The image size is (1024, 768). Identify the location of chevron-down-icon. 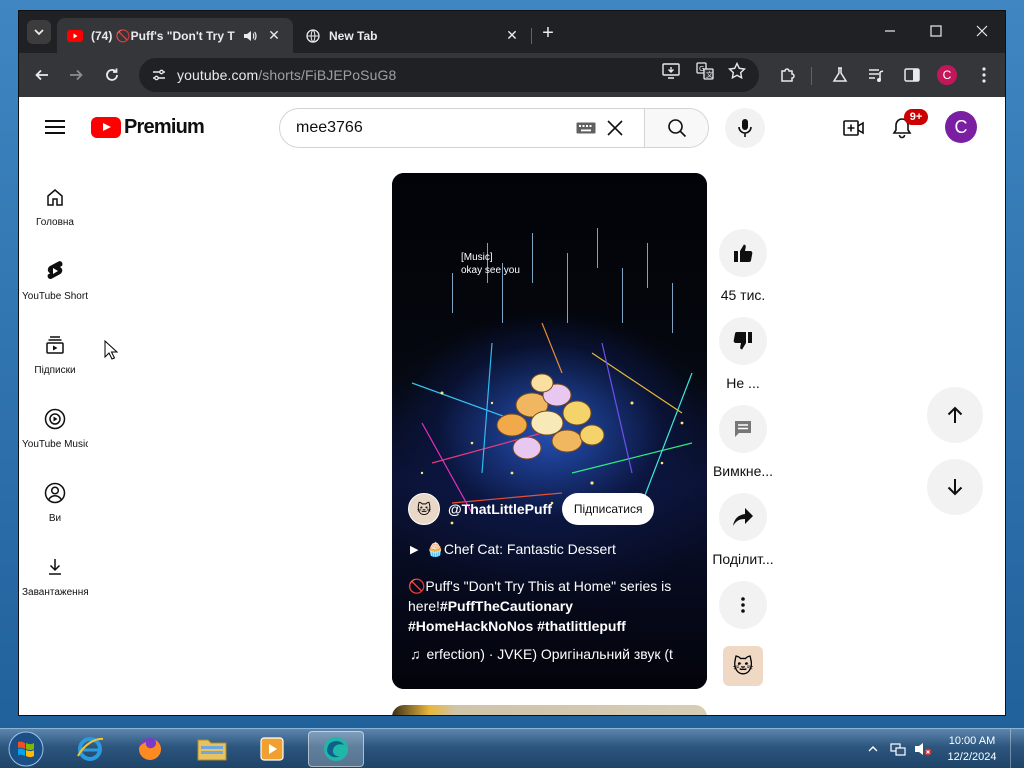
(39, 32).